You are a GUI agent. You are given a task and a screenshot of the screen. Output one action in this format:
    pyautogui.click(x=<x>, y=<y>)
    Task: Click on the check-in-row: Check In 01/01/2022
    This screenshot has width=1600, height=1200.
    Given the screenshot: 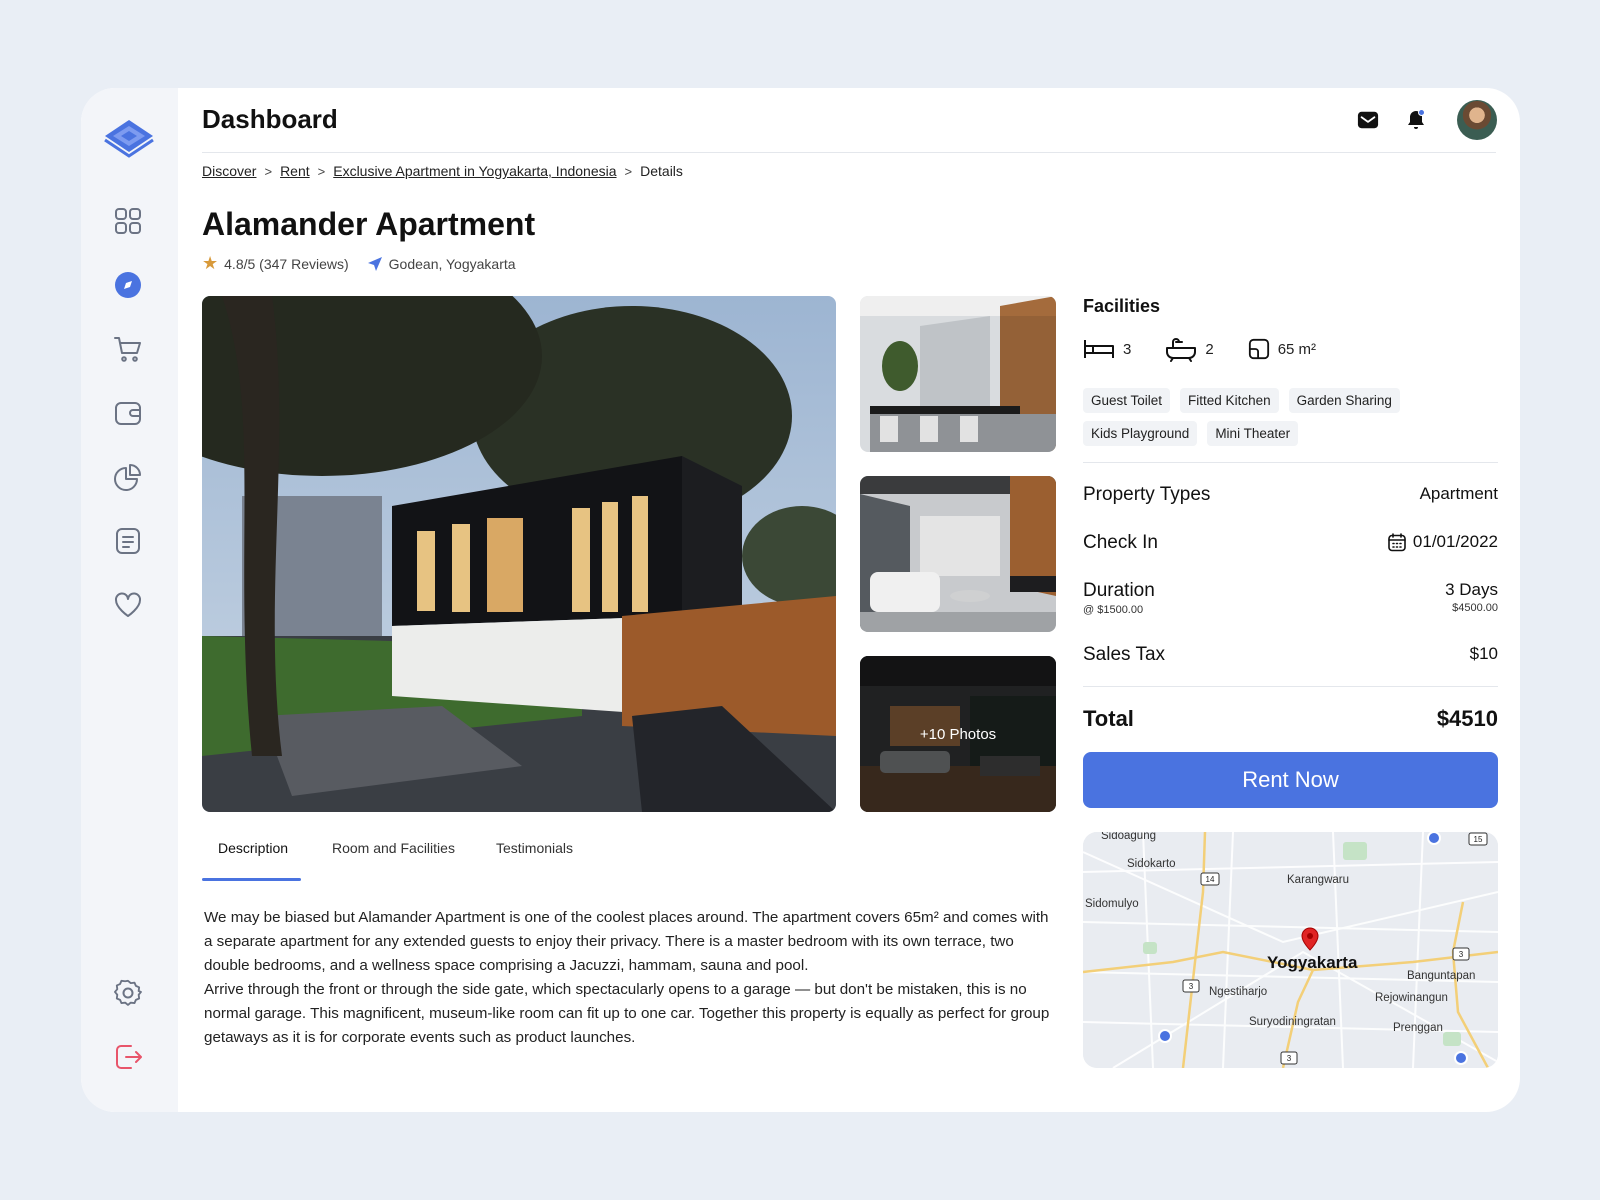 What is the action you would take?
    pyautogui.click(x=1290, y=543)
    